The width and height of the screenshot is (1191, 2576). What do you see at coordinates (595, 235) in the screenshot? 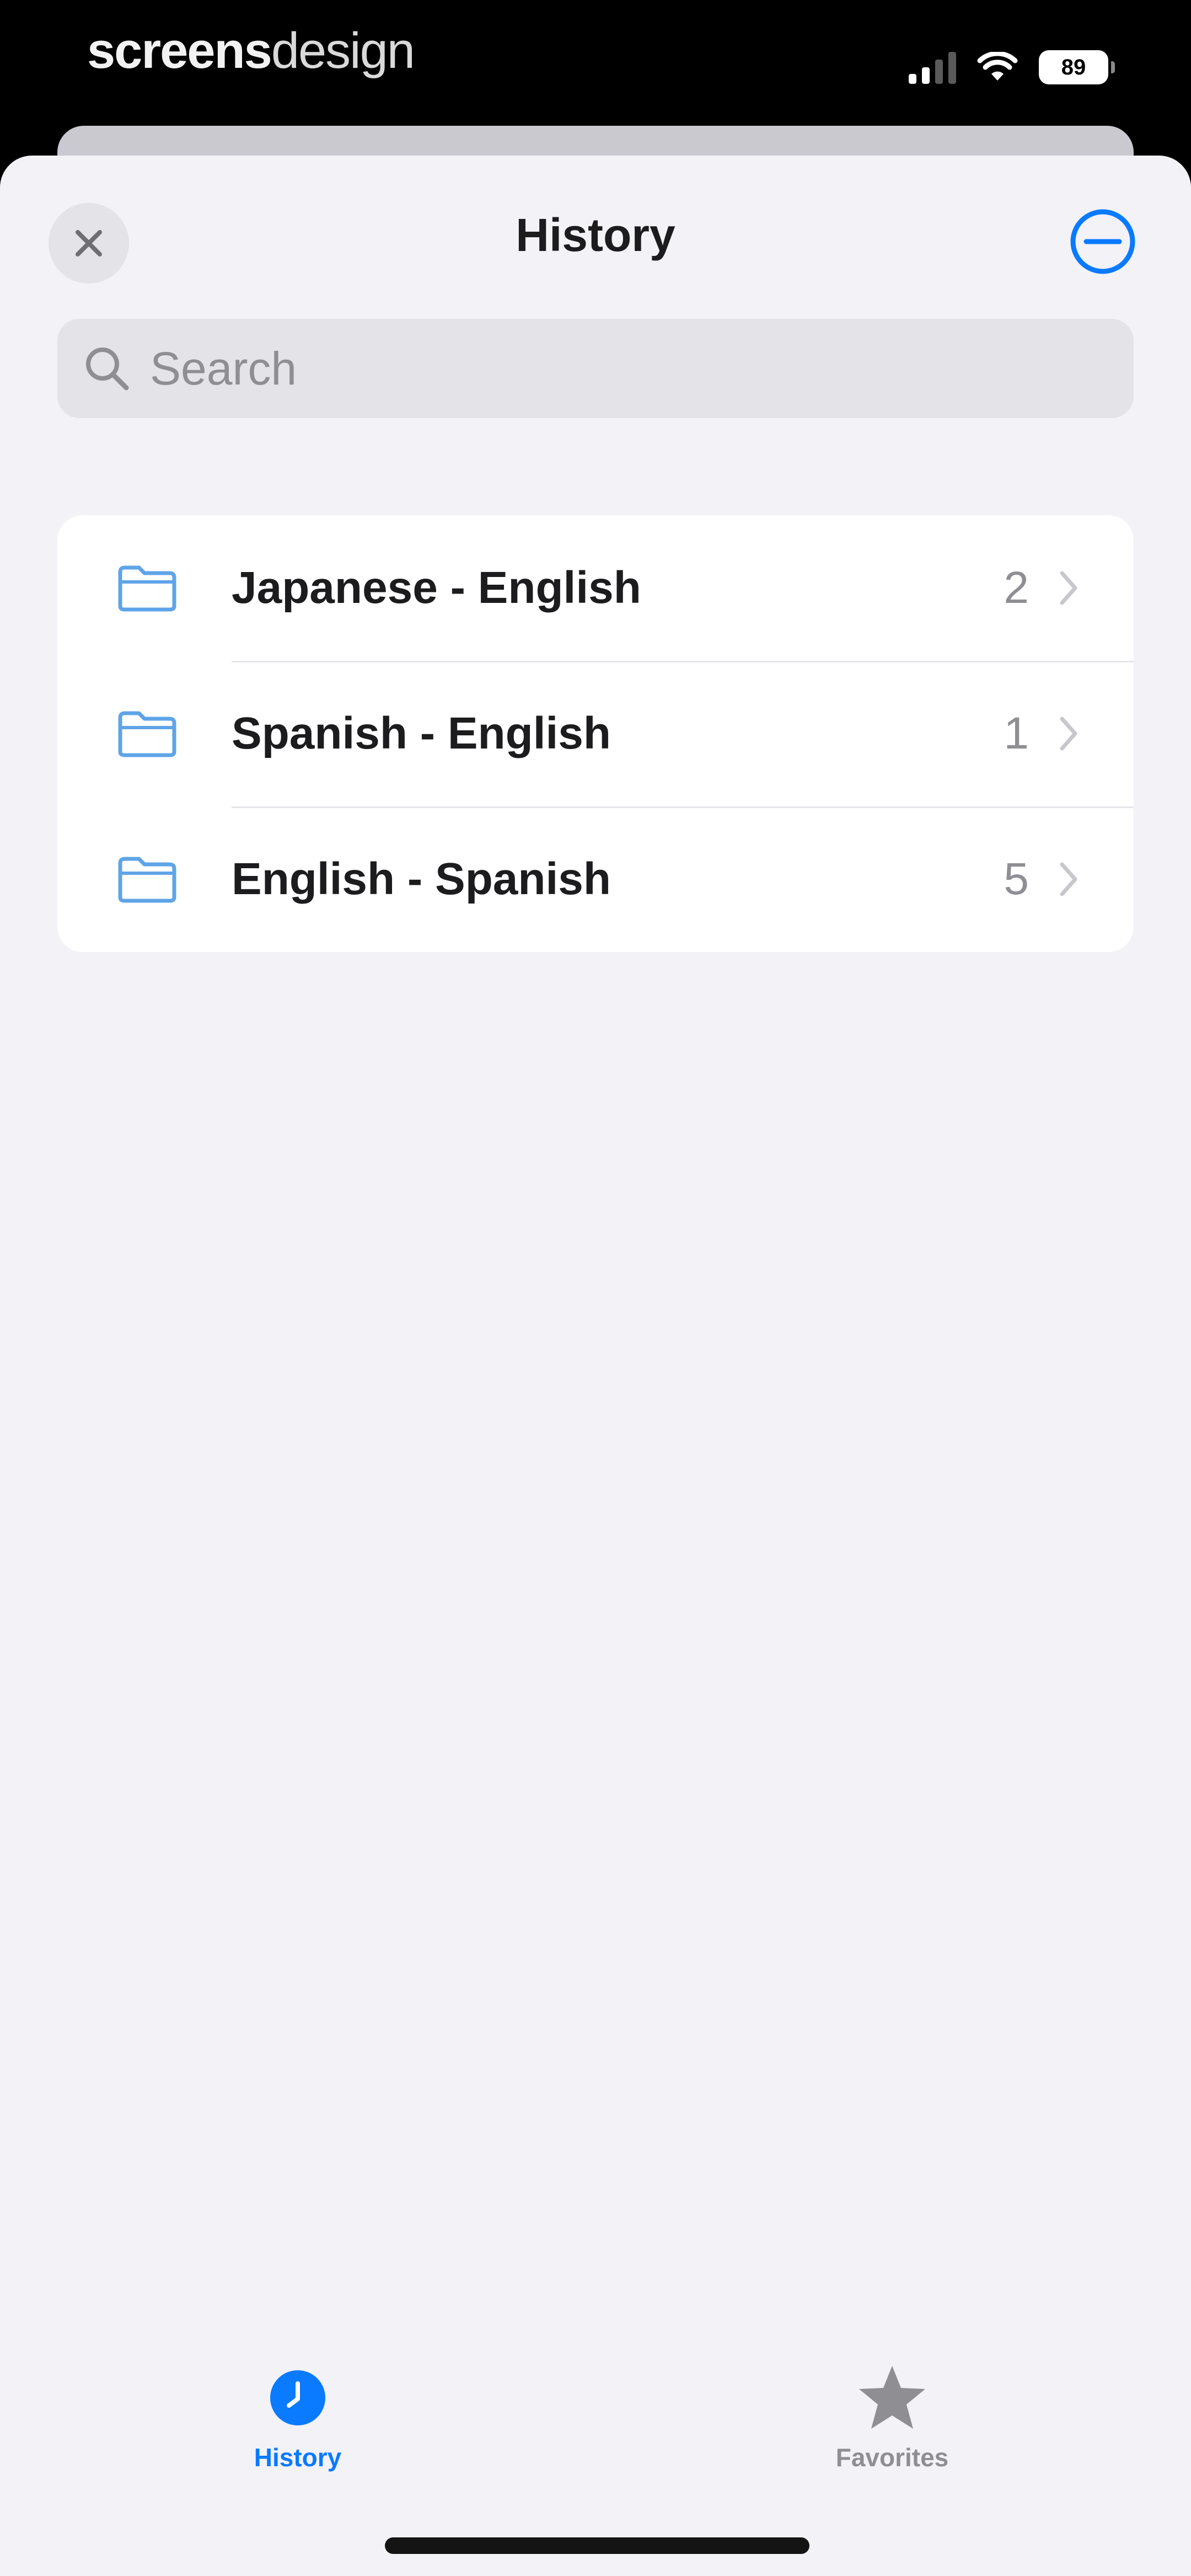
I see `page-title: History` at bounding box center [595, 235].